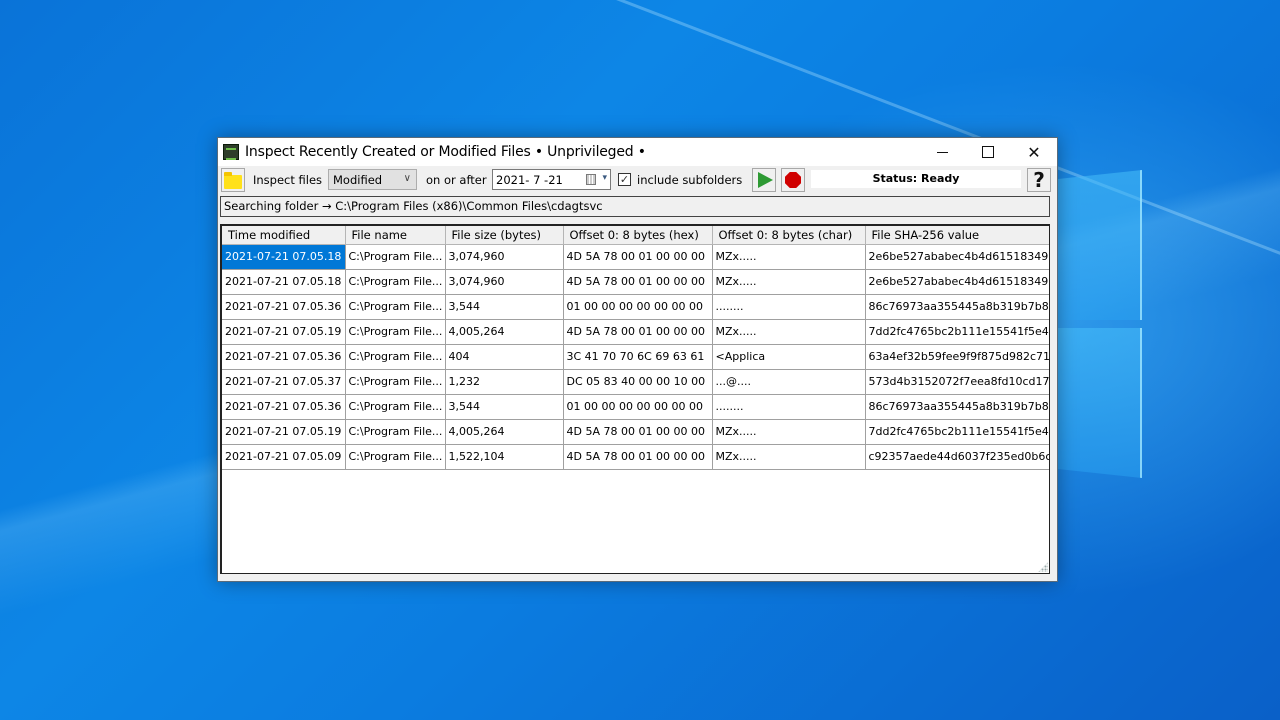 This screenshot has height=720, width=1280. I want to click on mode-select: Modified ∨, so click(372, 179).